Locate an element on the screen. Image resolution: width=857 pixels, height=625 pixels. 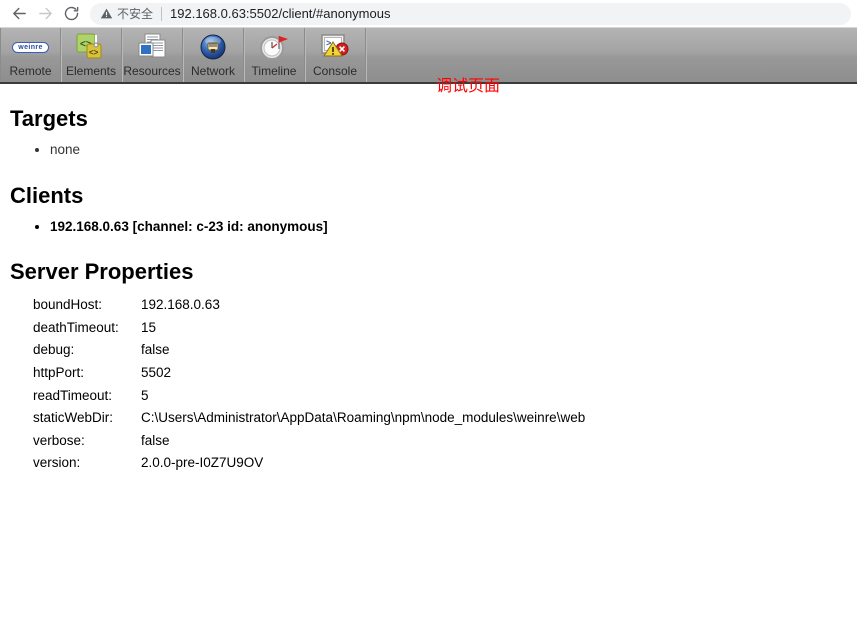
property-value: 15 is located at coordinates (149, 327).